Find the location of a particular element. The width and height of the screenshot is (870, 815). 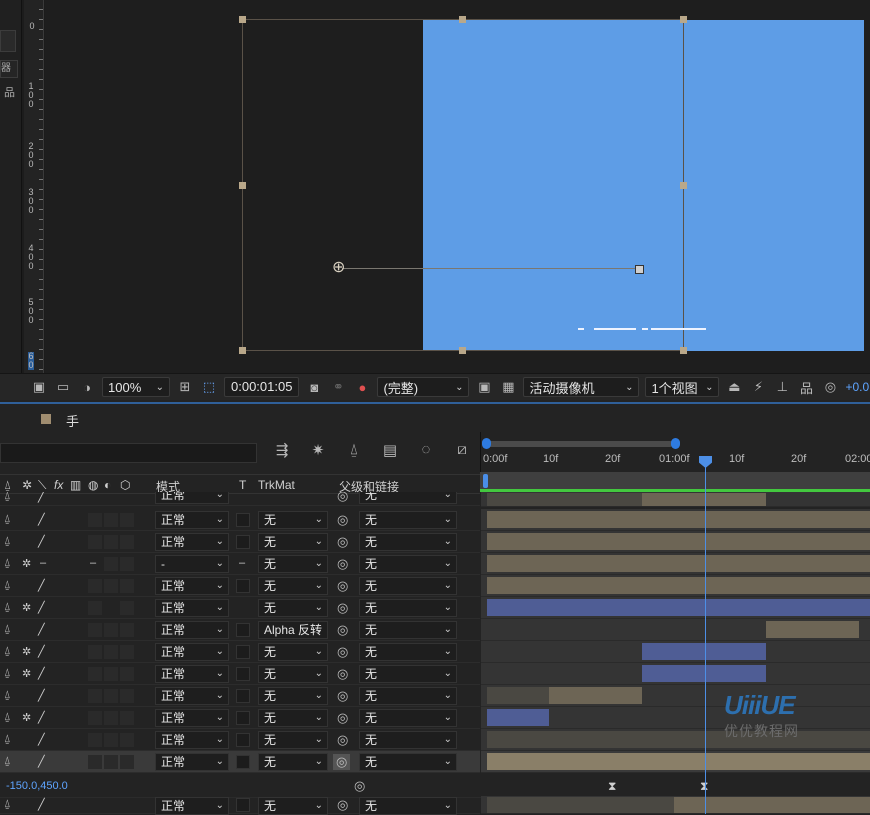

layer-row: ⍙ ✲ – – - ⌄ – 无 ⌄ ◎ 无 ⌄ is located at coordinates (240, 564).